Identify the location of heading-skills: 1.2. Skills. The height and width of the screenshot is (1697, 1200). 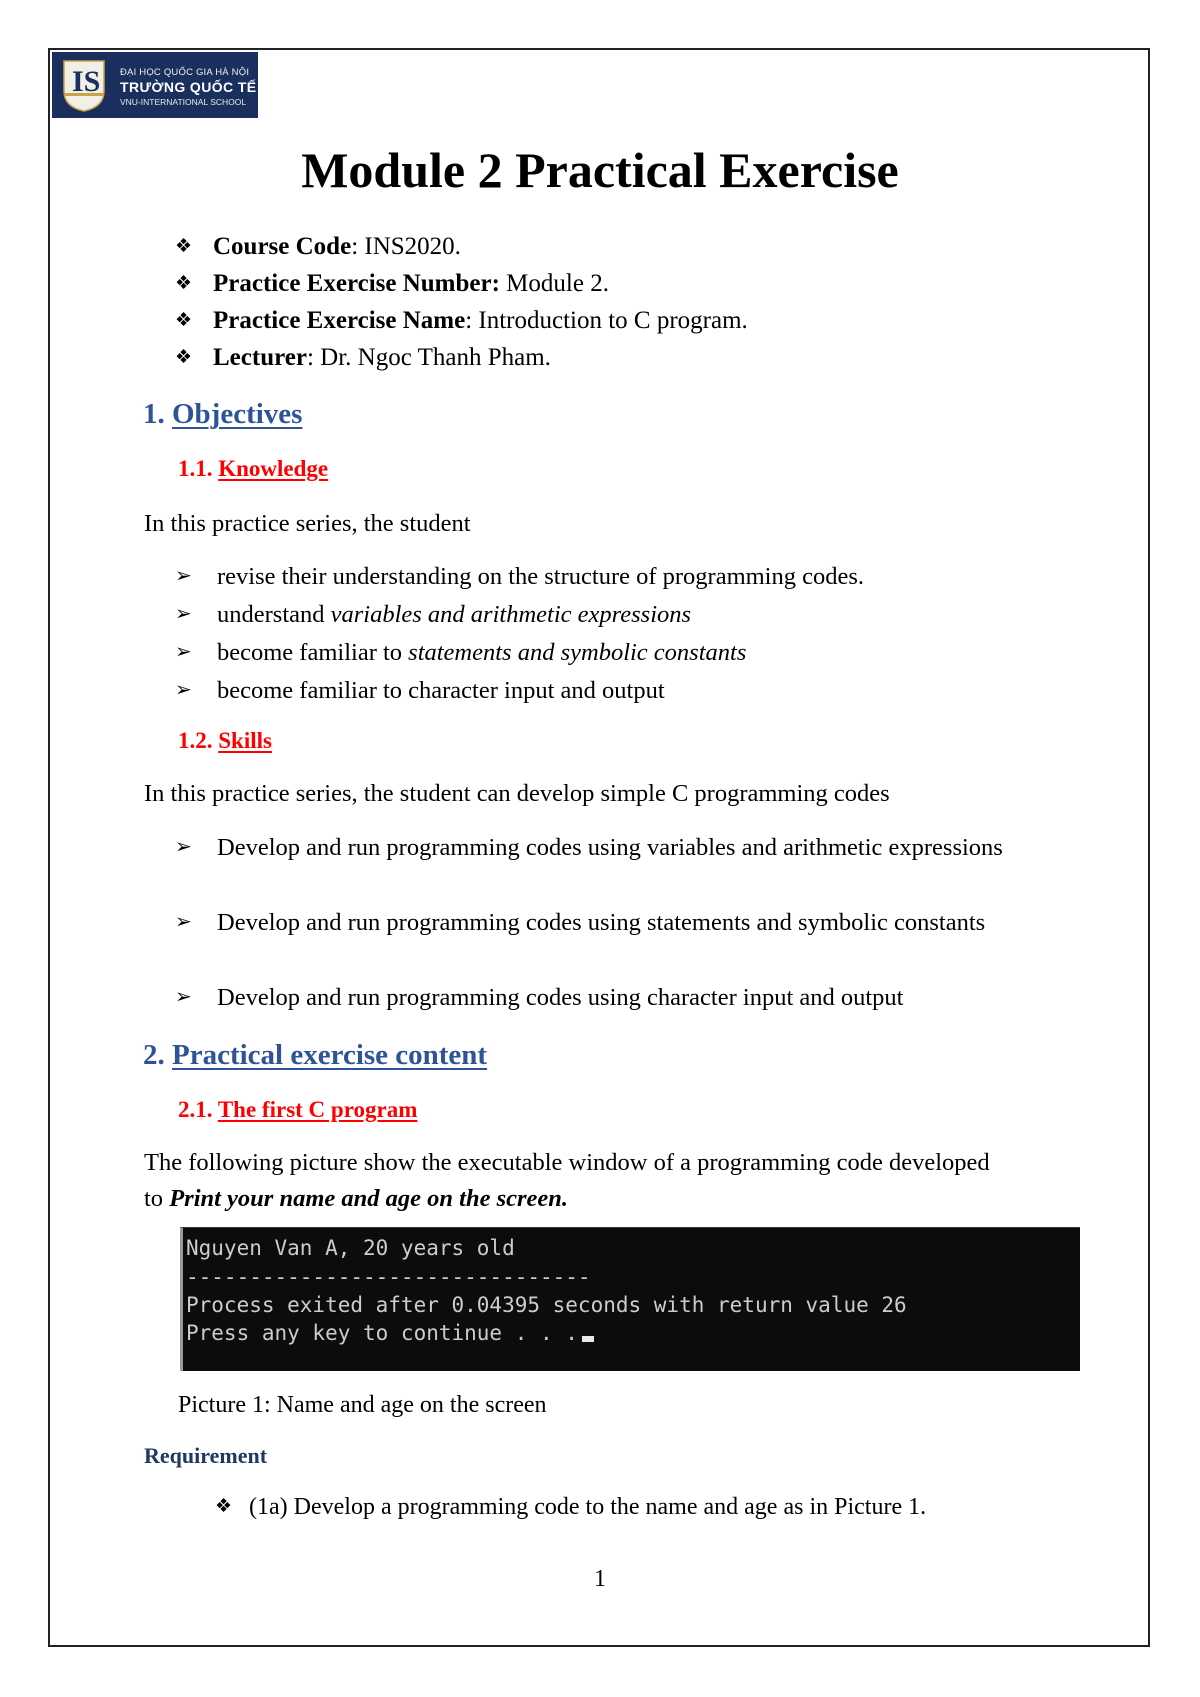
(225, 740).